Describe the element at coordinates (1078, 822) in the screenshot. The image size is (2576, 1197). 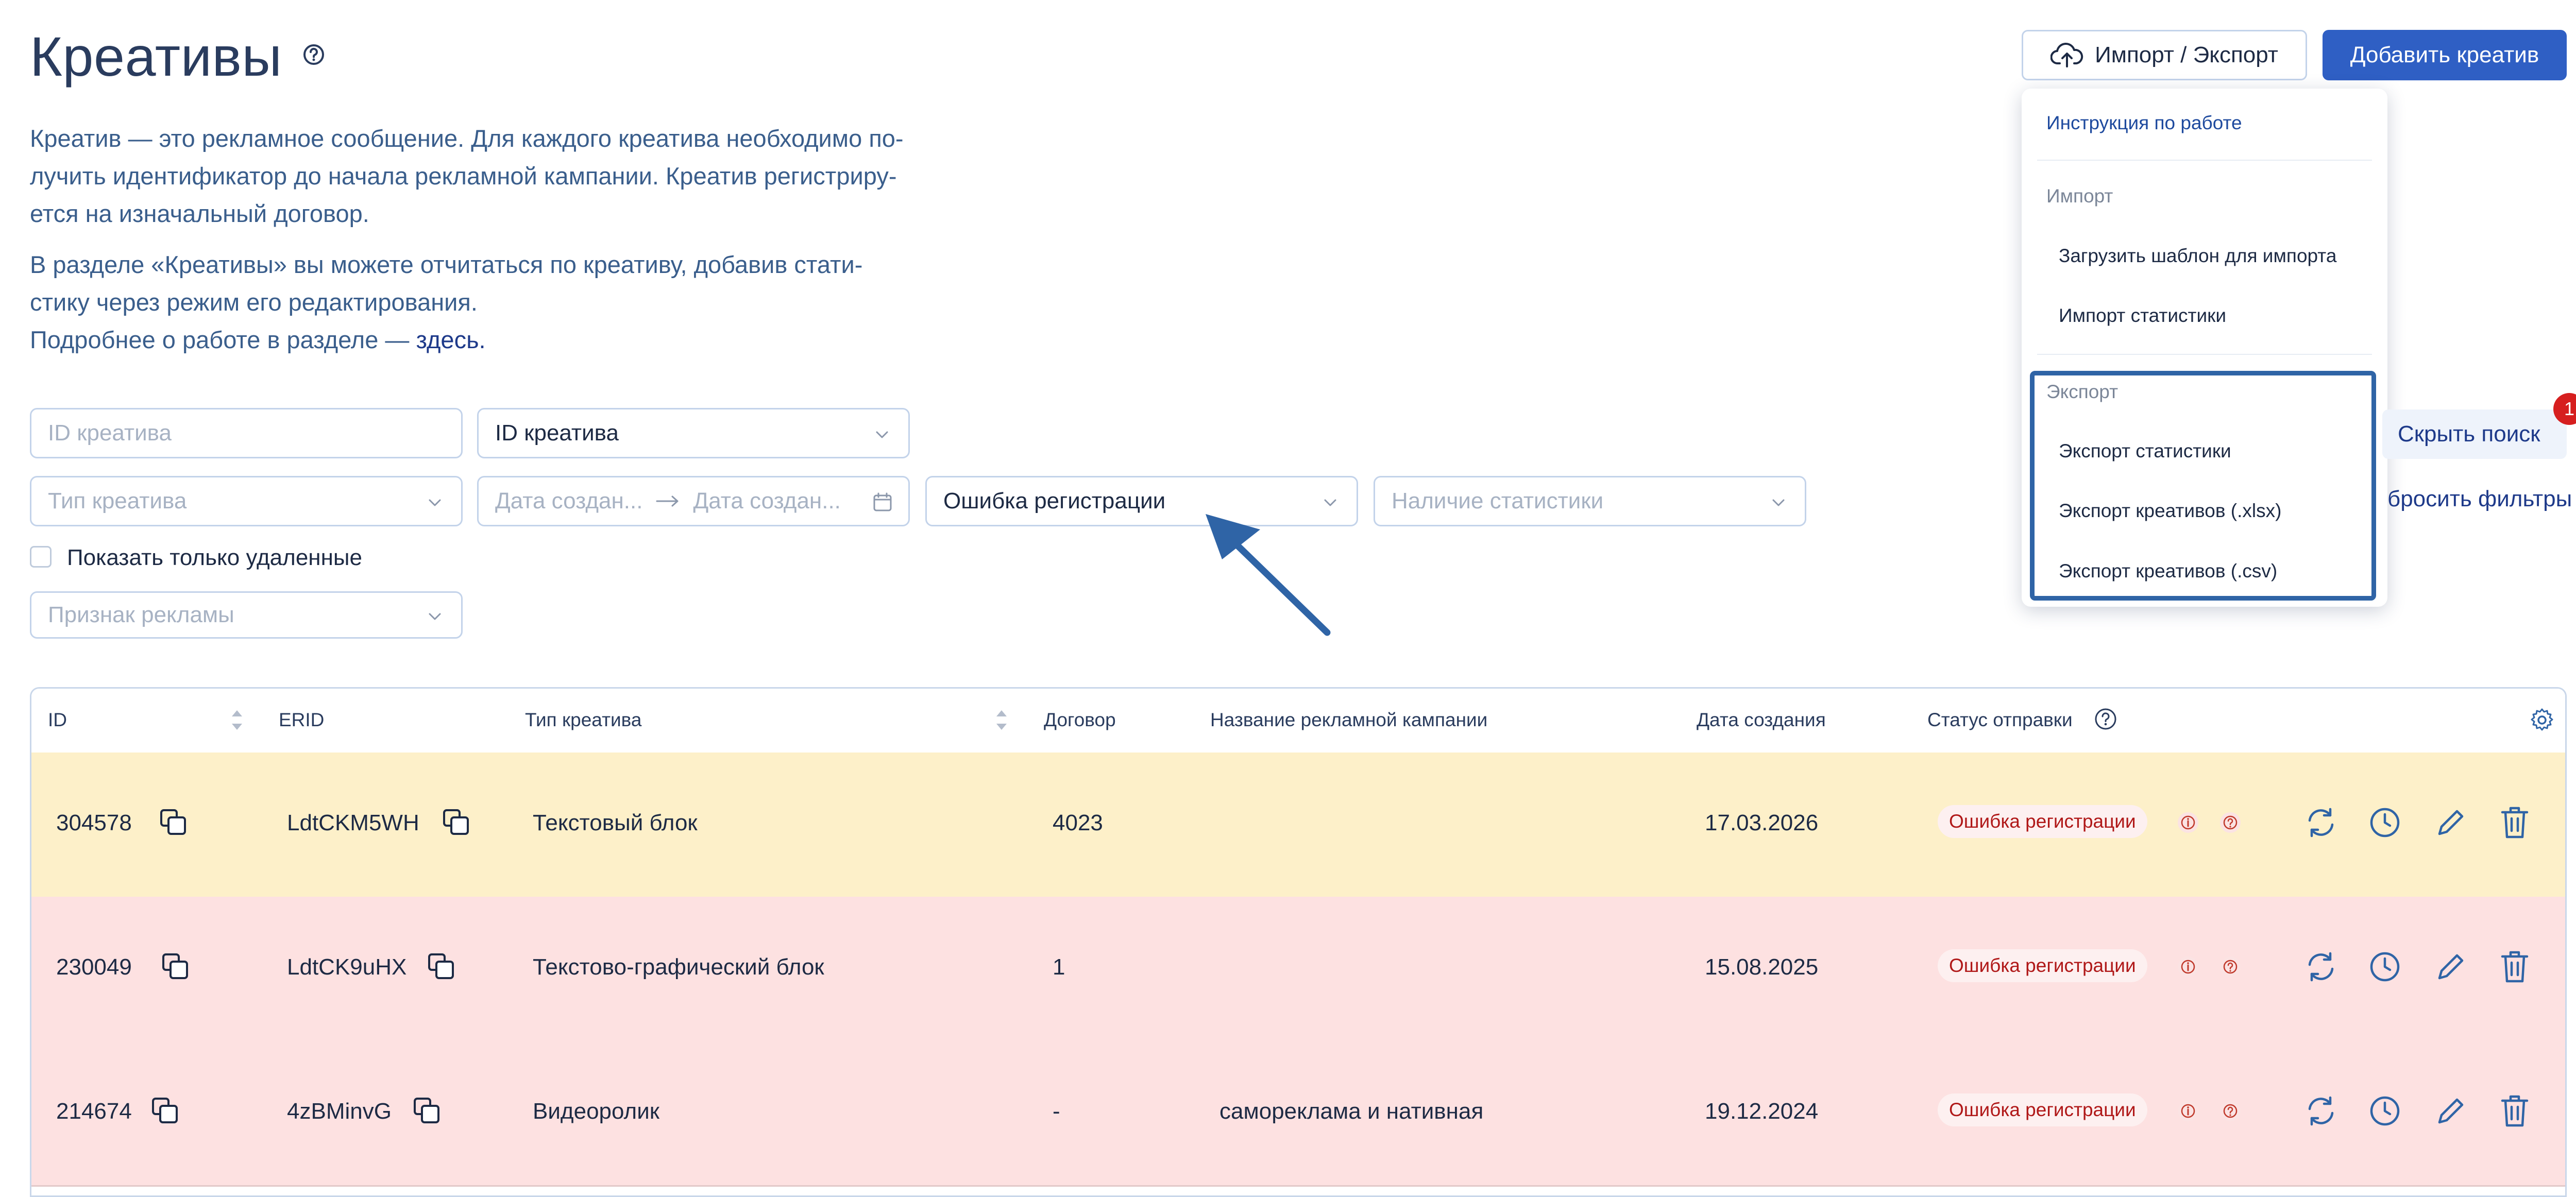
I see `cell-contract: 4023` at that location.